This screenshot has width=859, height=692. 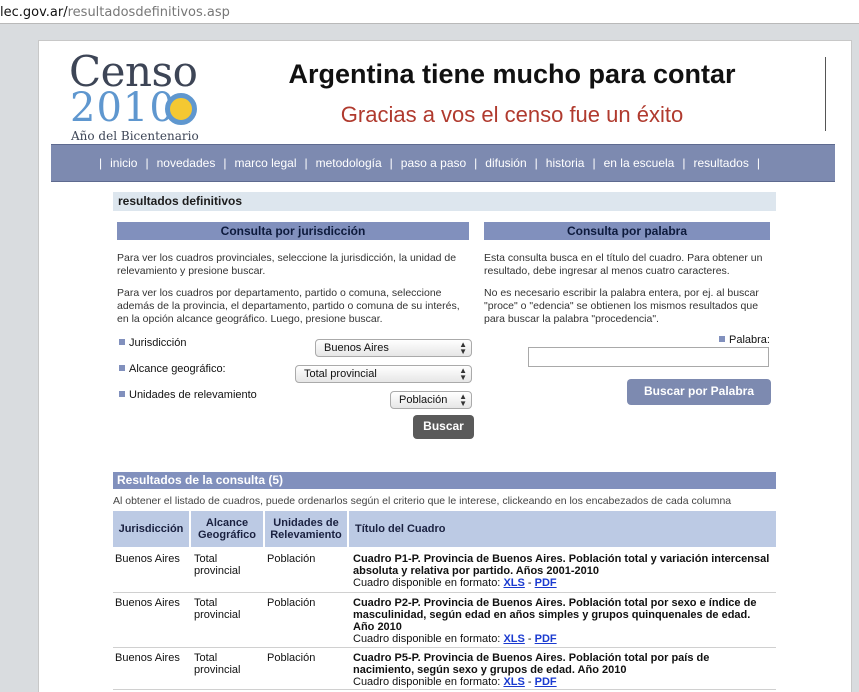 What do you see at coordinates (429, 12) in the screenshot?
I see `address-bar: lec.gov.ar/resultadosdefinitivos.asp` at bounding box center [429, 12].